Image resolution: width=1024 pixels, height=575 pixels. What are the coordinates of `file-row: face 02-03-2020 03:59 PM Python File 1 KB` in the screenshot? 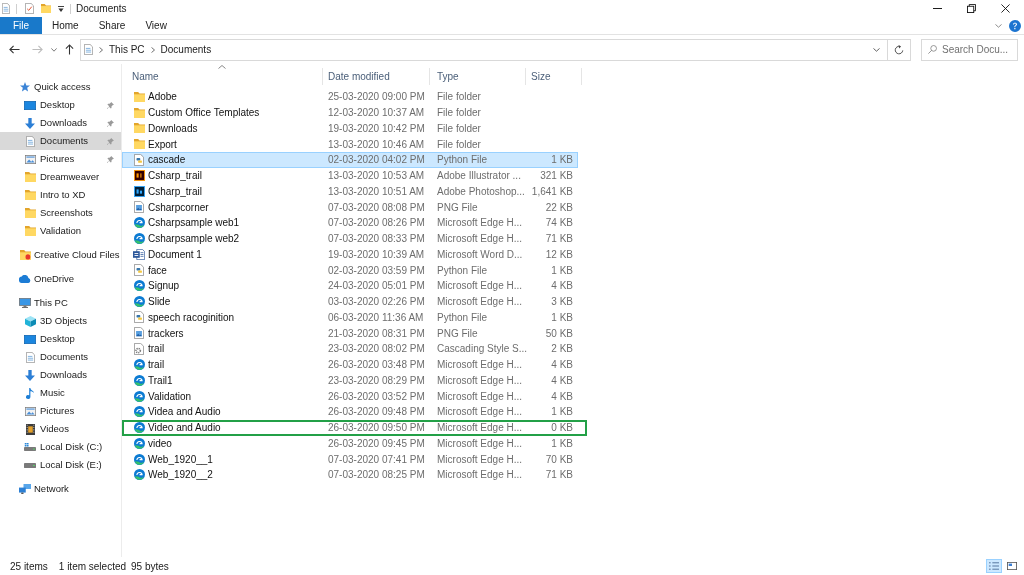 It's located at (350, 270).